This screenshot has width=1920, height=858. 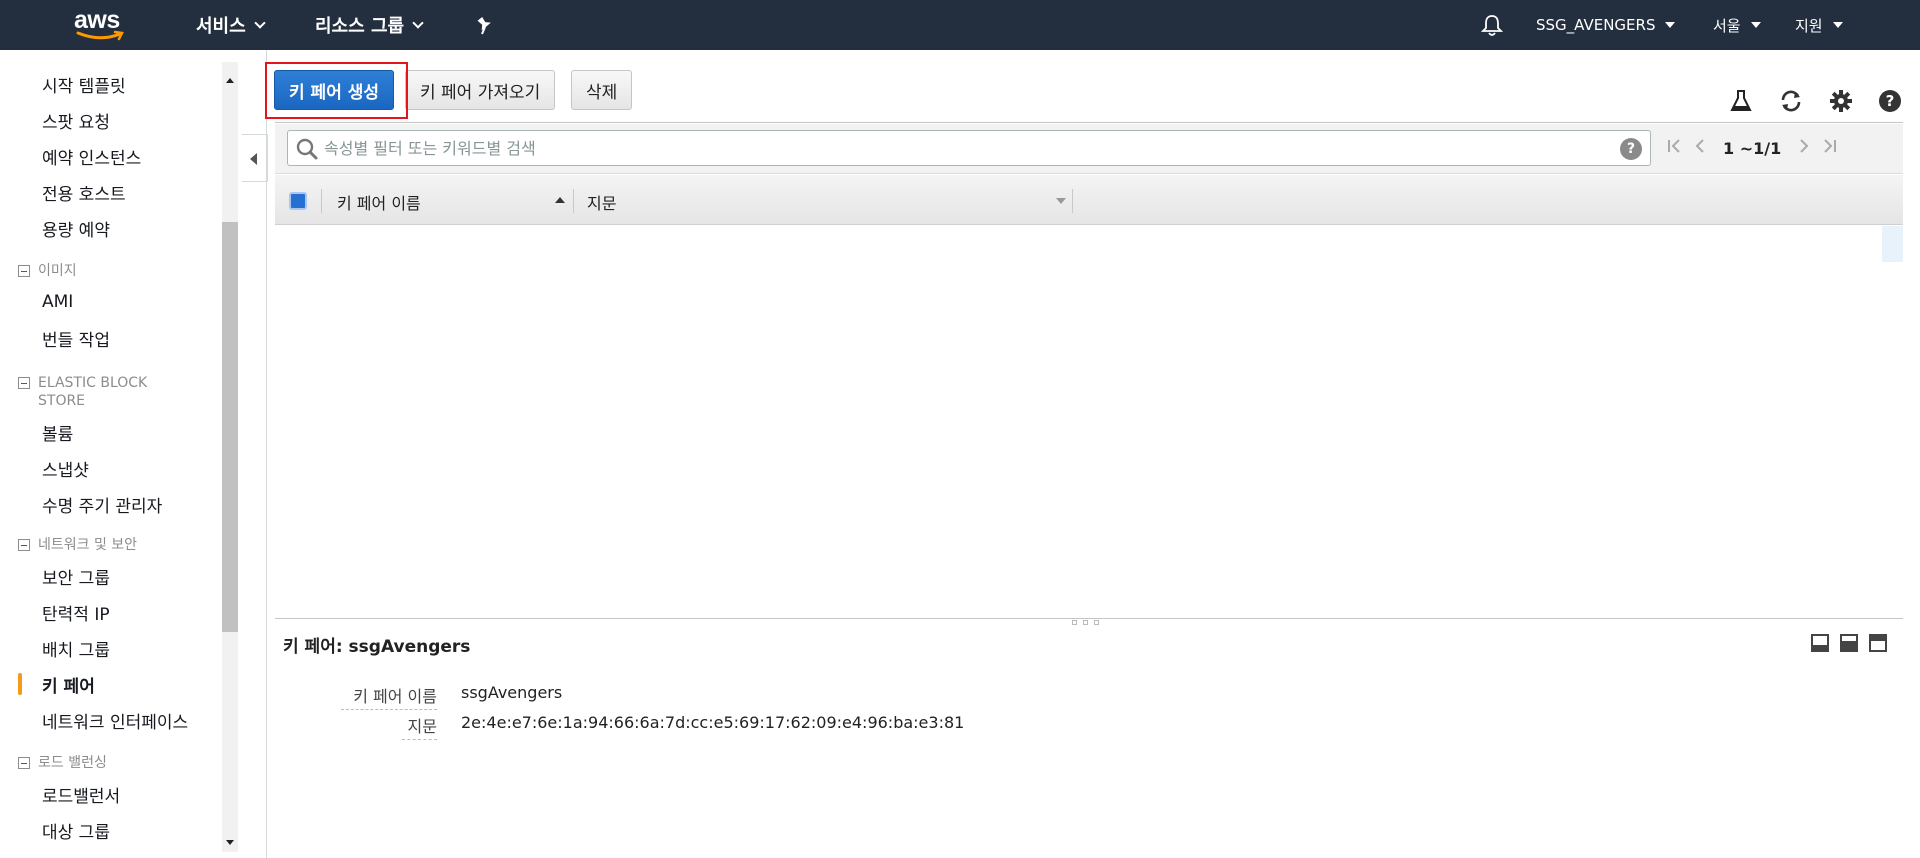 I want to click on support-menu: 지원, so click(x=1819, y=25).